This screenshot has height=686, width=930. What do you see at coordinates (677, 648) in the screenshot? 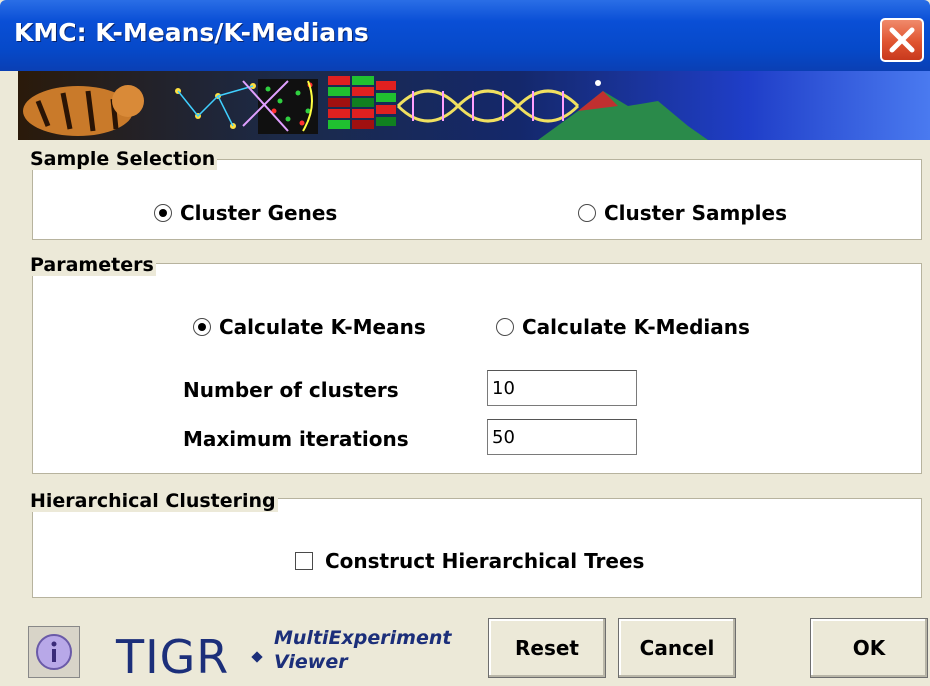
I see `cancel-button: Cancel` at bounding box center [677, 648].